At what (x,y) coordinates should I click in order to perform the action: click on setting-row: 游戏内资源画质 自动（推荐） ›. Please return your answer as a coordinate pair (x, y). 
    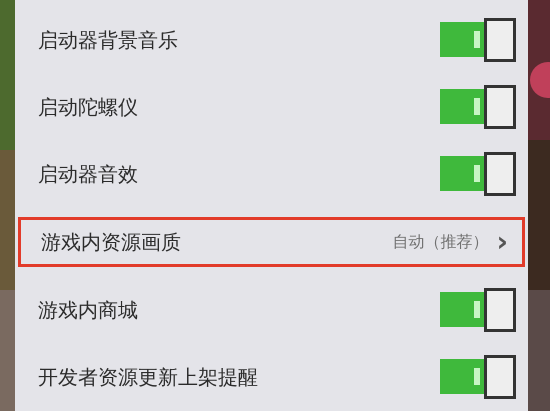
    Looking at the image, I should click on (271, 242).